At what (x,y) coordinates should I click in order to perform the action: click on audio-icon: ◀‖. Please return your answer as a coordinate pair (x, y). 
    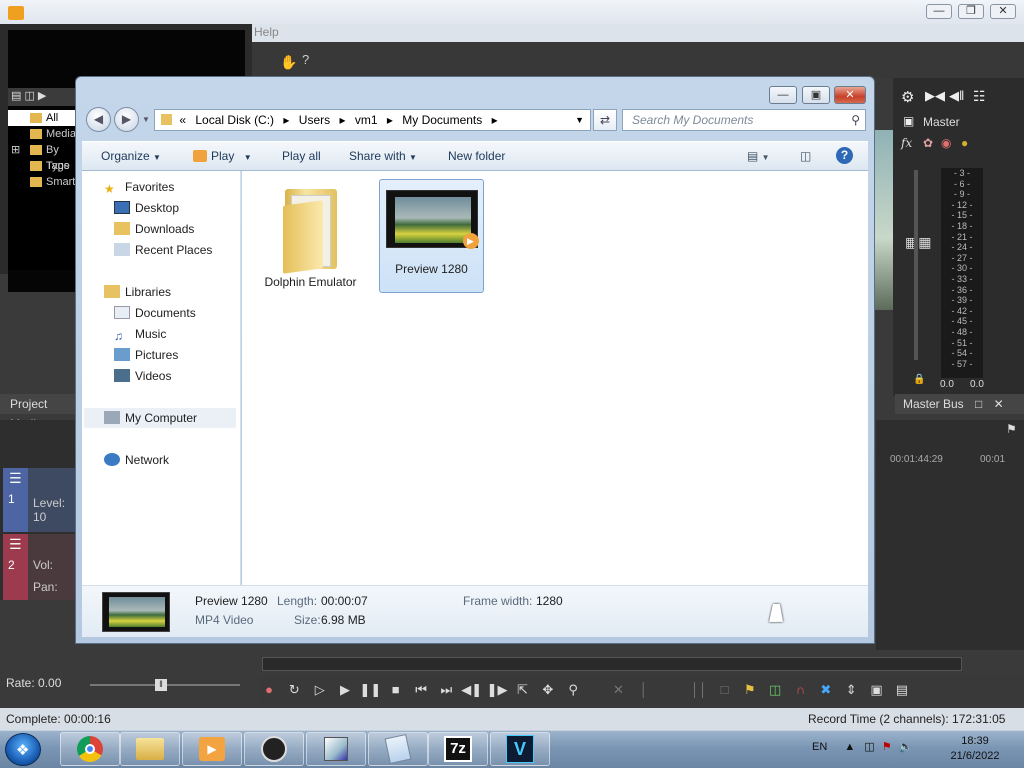
    Looking at the image, I should click on (956, 96).